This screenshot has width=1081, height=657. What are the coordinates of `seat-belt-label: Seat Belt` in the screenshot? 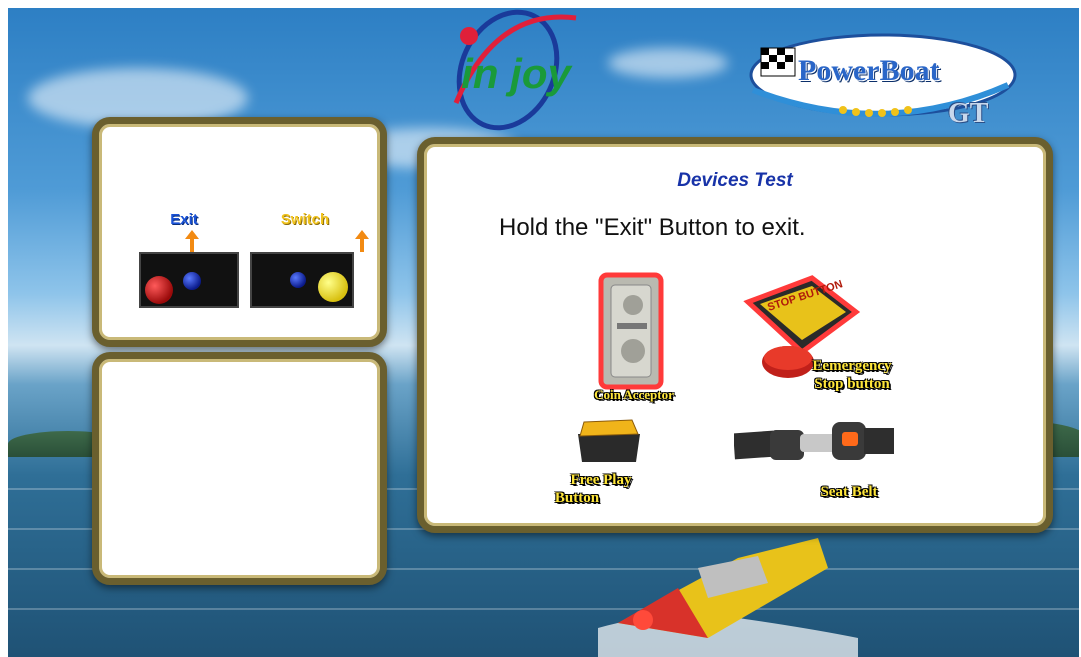 It's located at (849, 492).